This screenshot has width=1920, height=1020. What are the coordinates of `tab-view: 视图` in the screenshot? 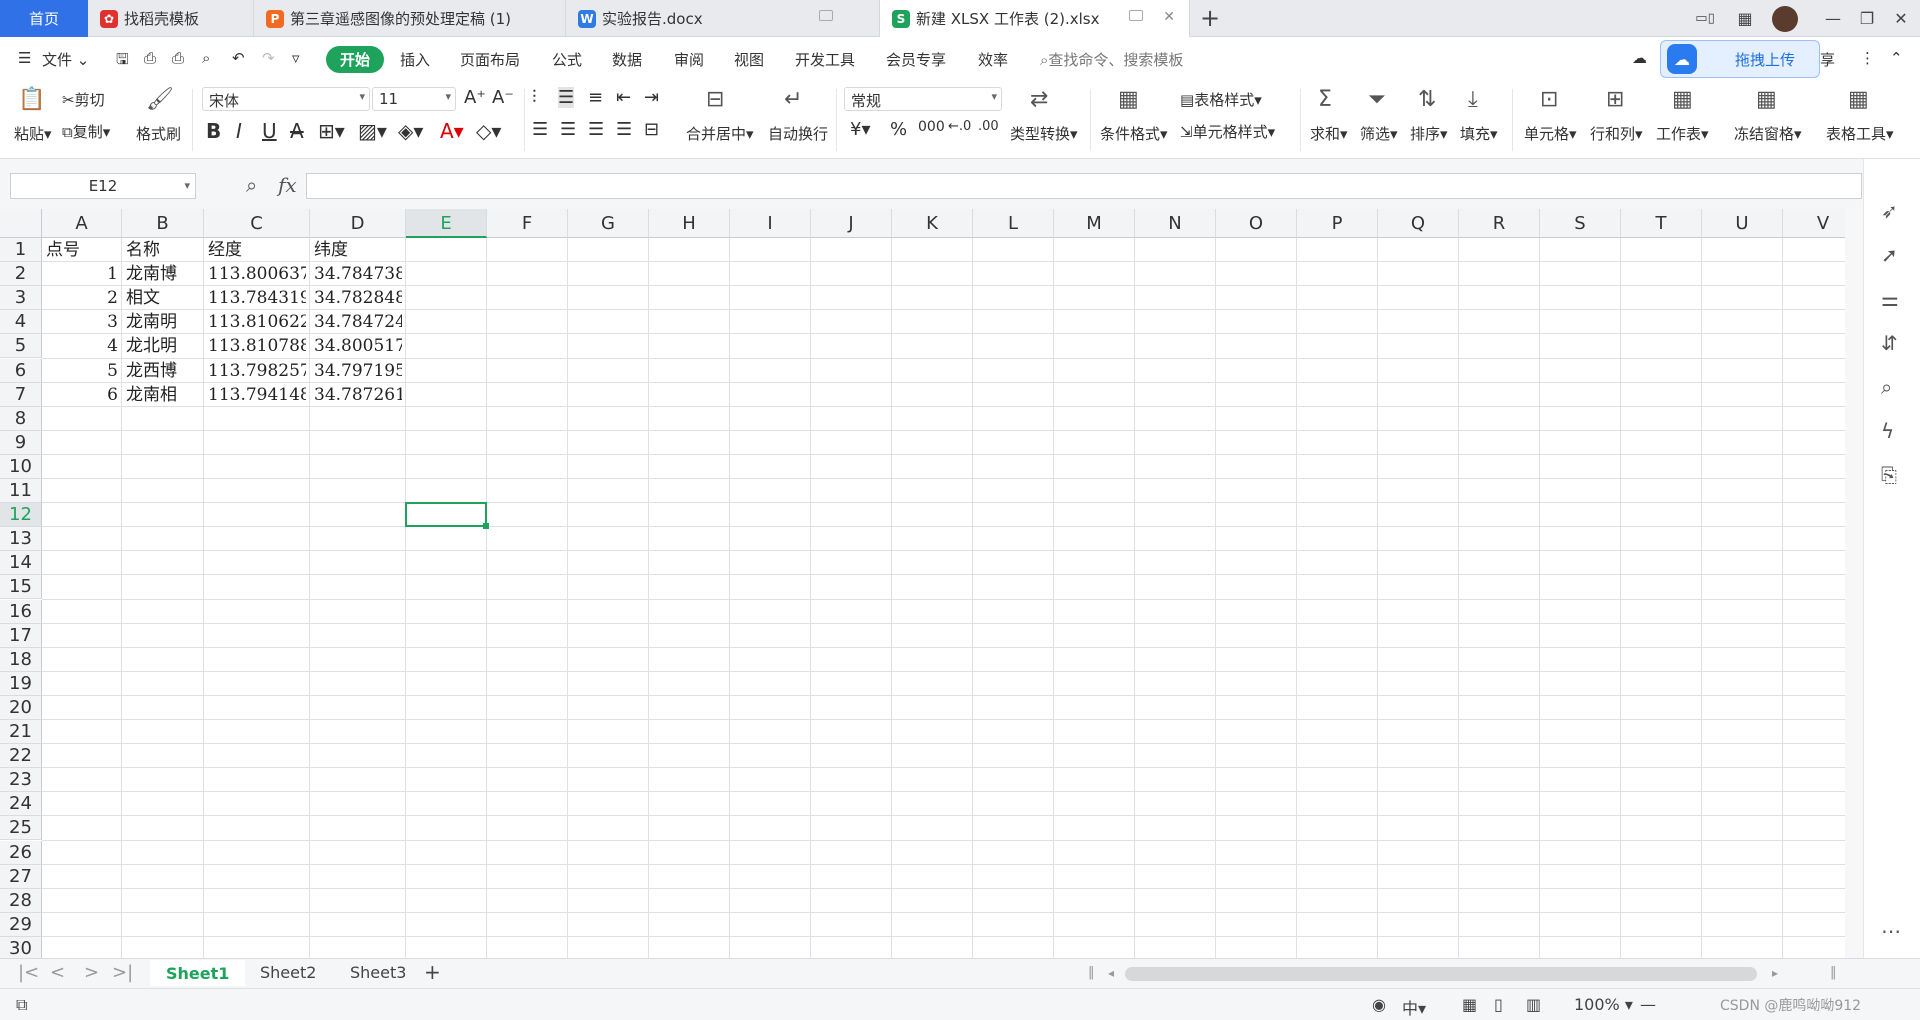 It's located at (749, 59).